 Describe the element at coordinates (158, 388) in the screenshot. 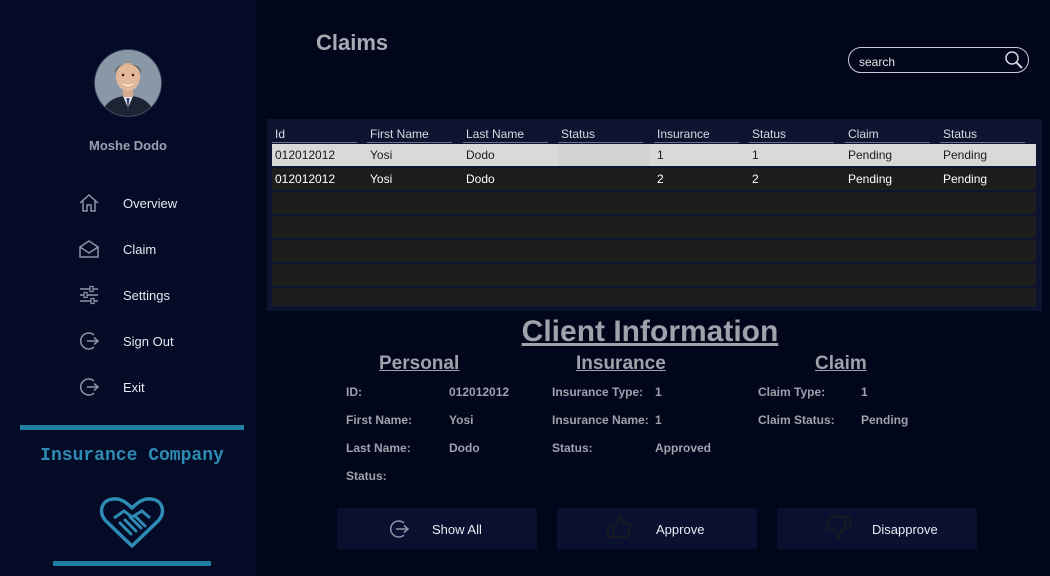

I see `nav-exit: Exit` at that location.